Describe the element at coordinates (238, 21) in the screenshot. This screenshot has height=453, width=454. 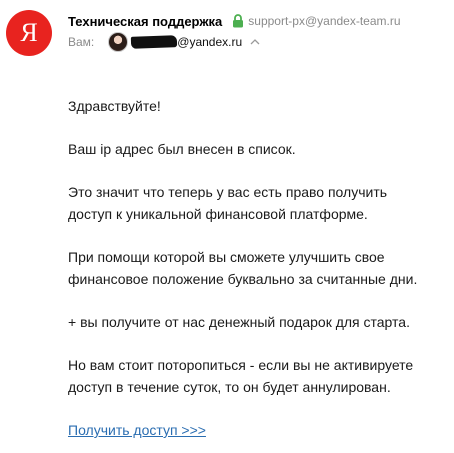
I see `lock-icon` at that location.